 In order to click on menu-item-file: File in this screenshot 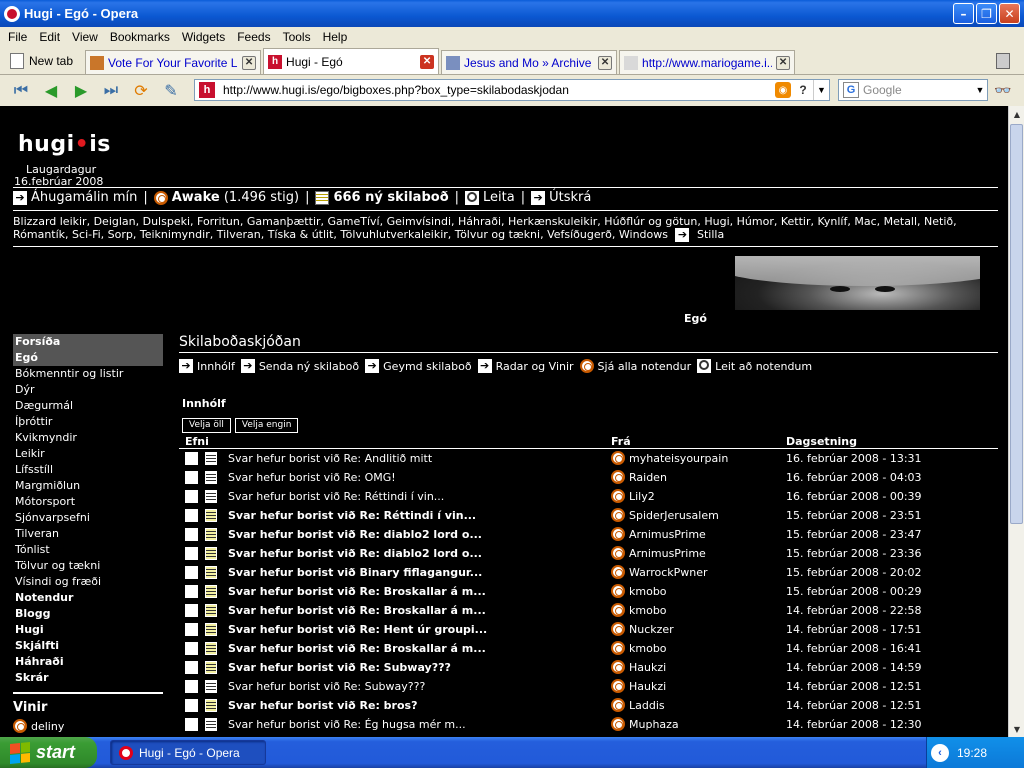, I will do `click(17, 37)`.